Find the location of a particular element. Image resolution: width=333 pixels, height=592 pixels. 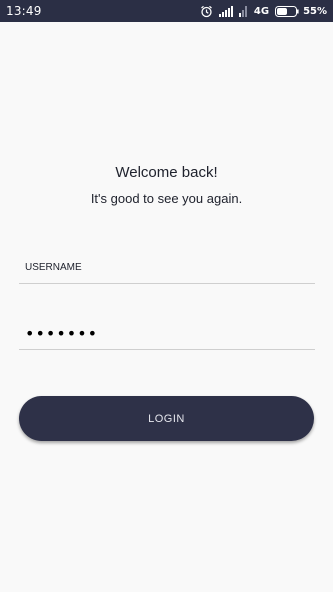

network-type: 4G is located at coordinates (261, 11).